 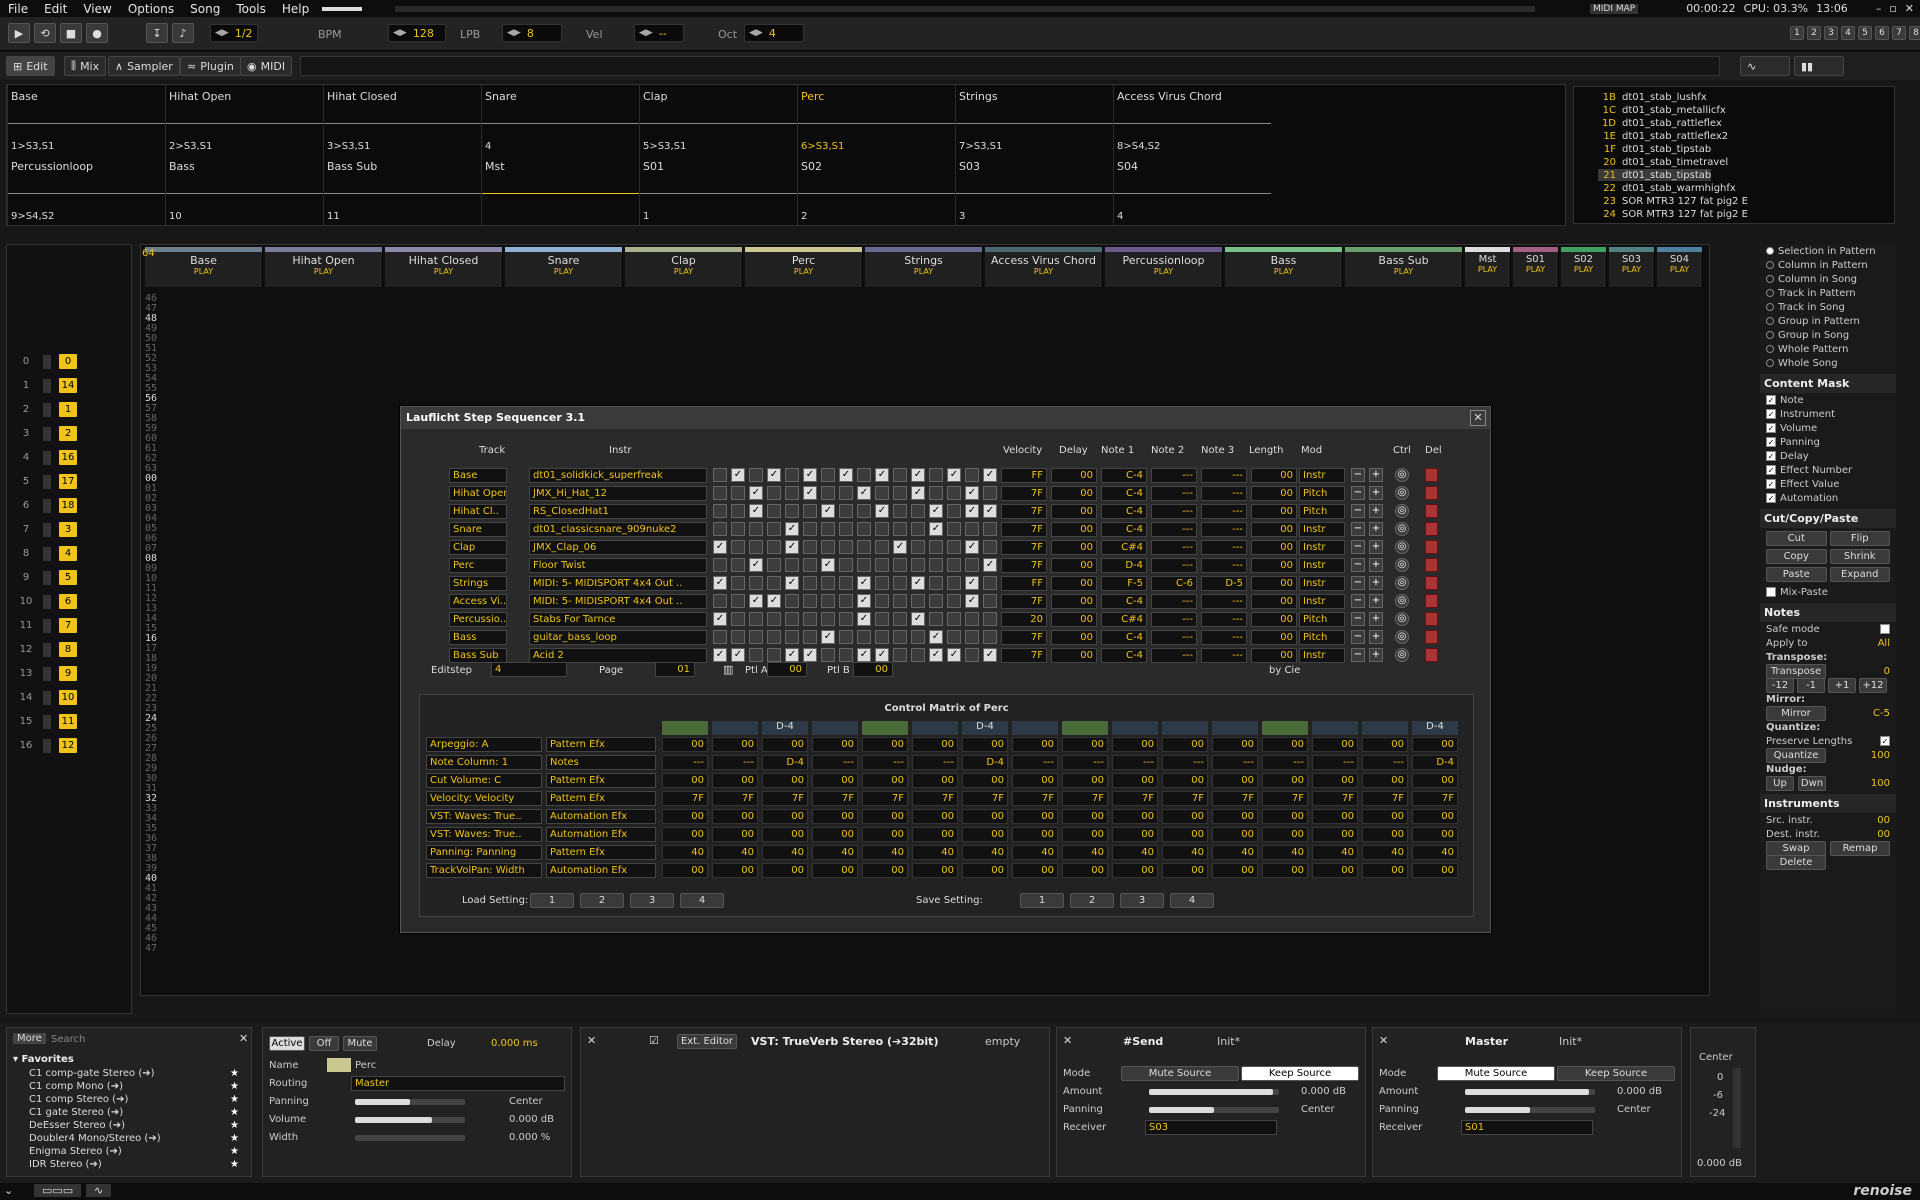 What do you see at coordinates (1536, 267) in the screenshot?
I see `track-header: S01 PLAY` at bounding box center [1536, 267].